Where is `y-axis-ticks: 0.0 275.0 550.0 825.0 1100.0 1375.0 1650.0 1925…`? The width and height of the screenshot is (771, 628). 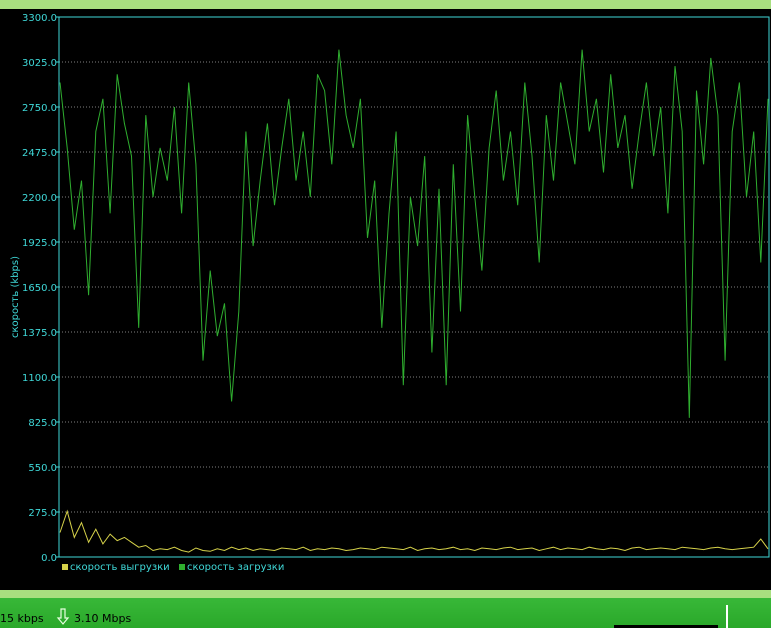
y-axis-ticks: 0.0 275.0 550.0 825.0 1100.0 1375.0 1650.0 1925… is located at coordinates (40, 288).